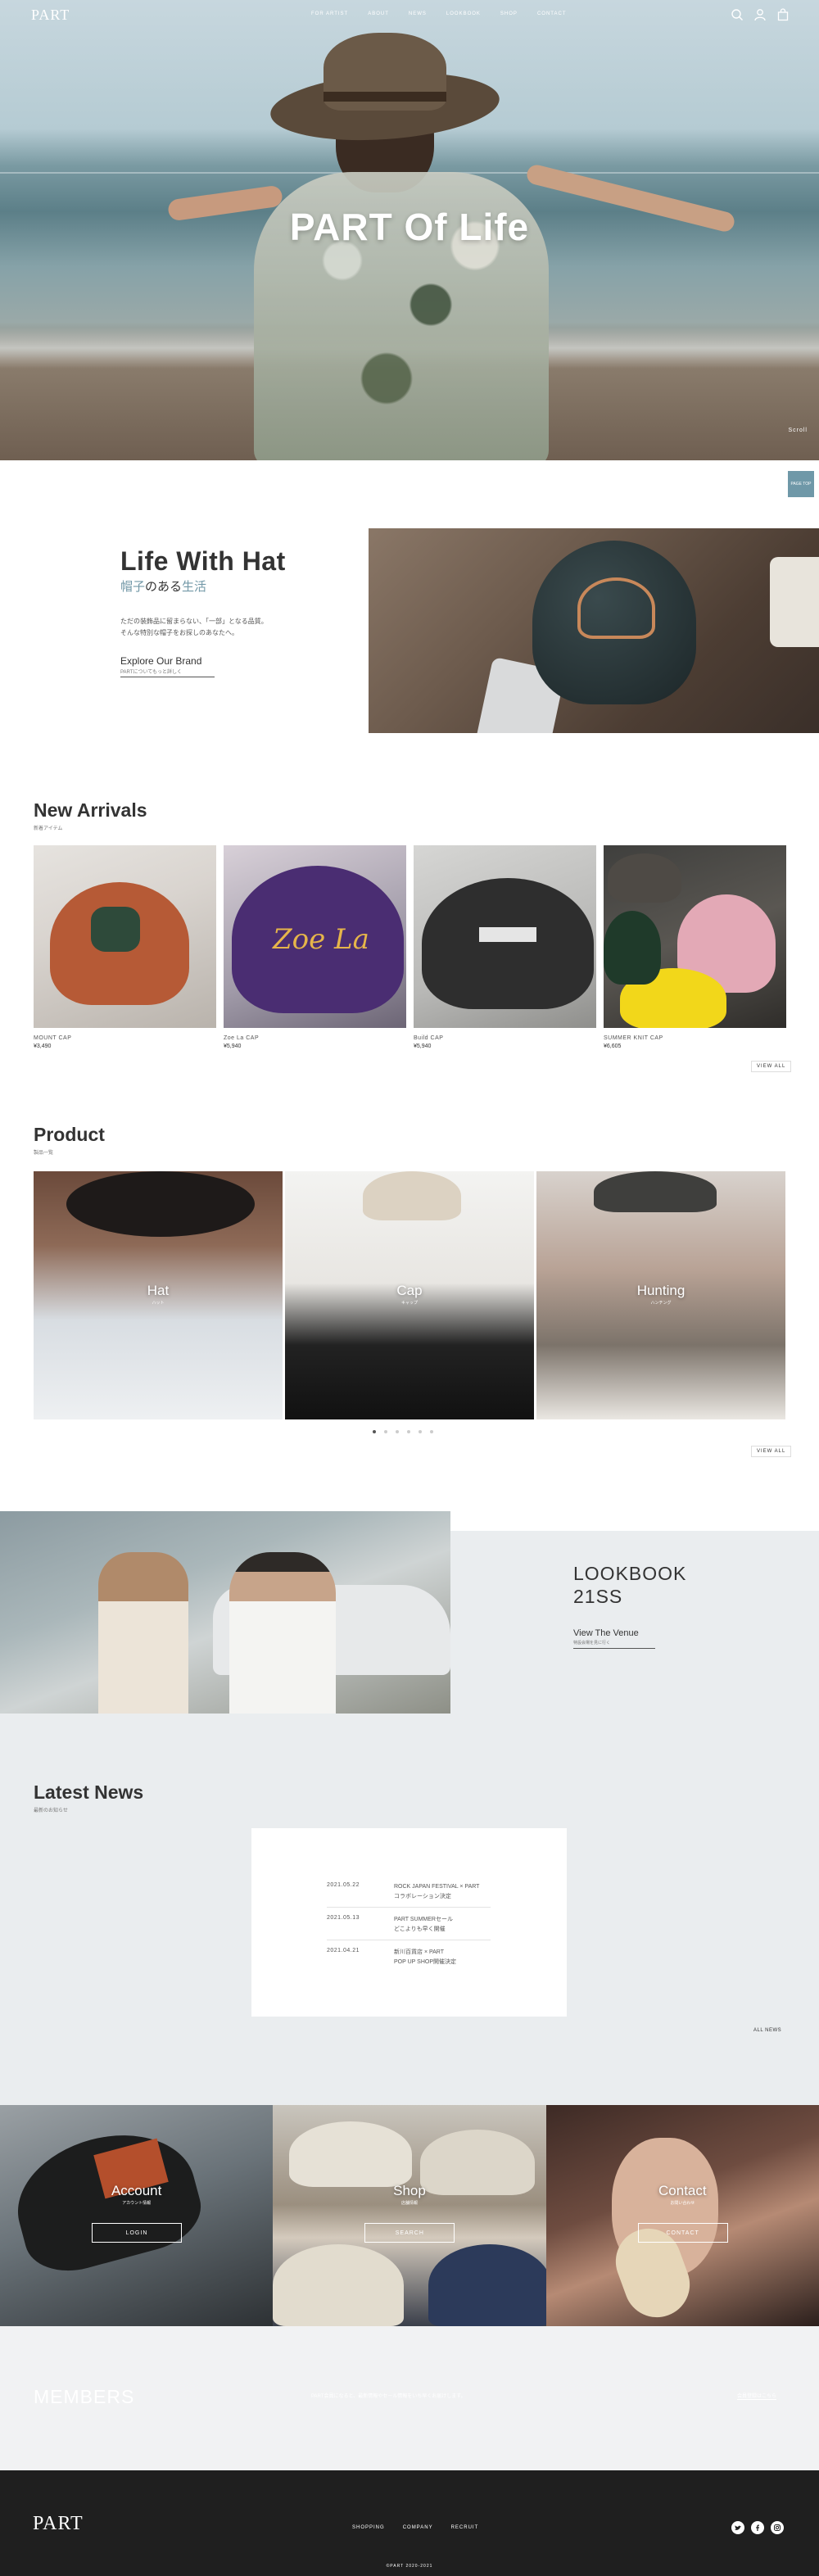 This screenshot has width=819, height=2576. I want to click on news-line-2: コラボレーション決定, so click(422, 1896).